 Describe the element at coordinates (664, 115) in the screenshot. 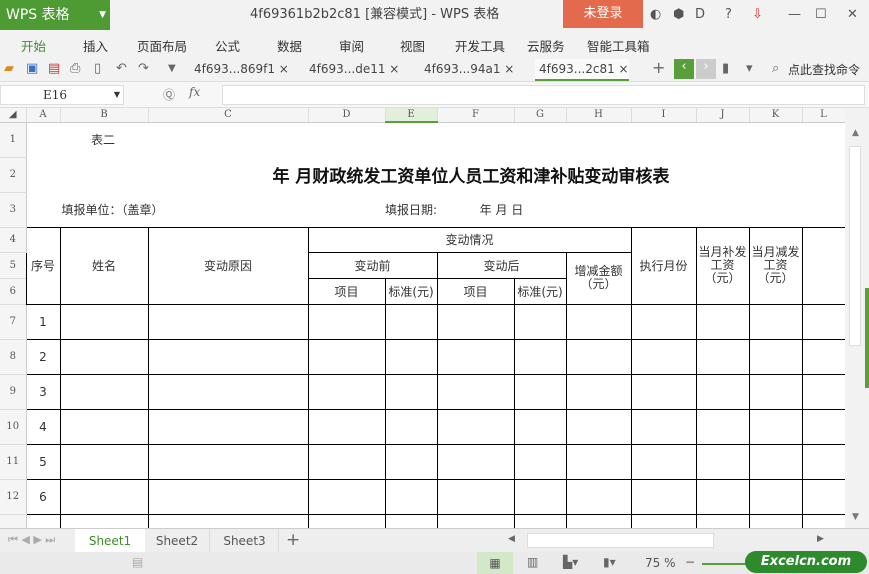

I see `col-header: I` at that location.